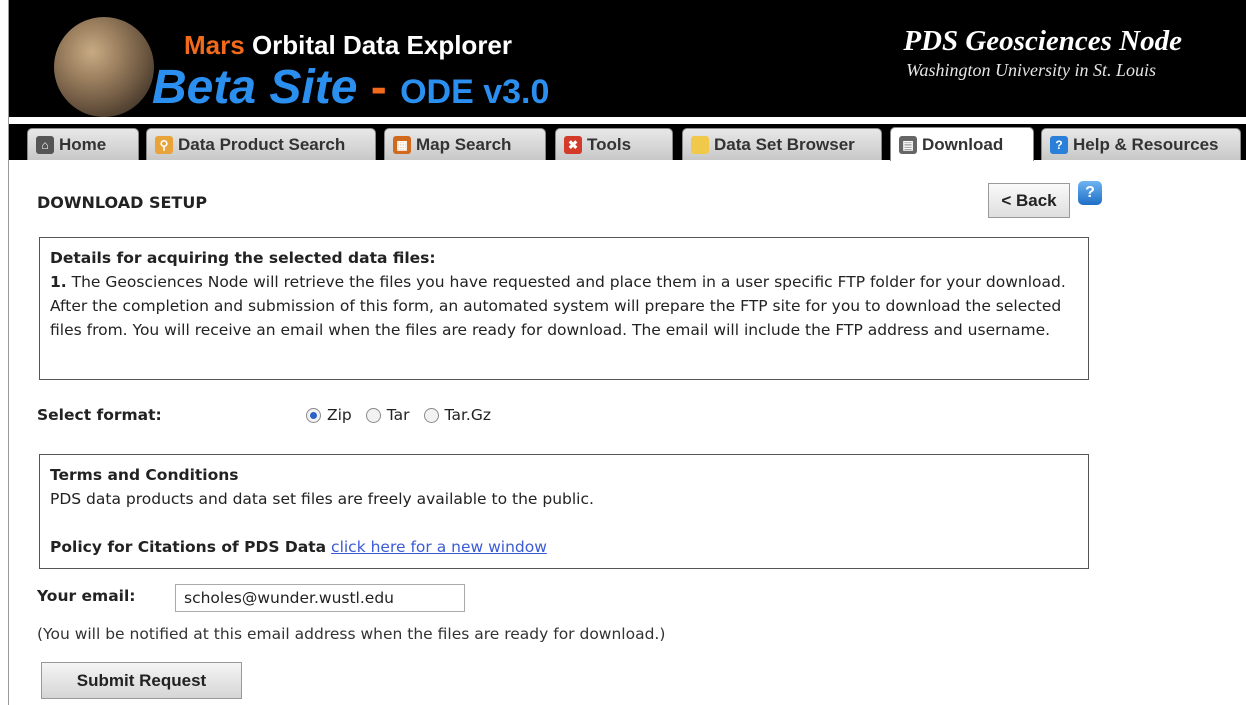  I want to click on radio-label: Tar, so click(398, 415).